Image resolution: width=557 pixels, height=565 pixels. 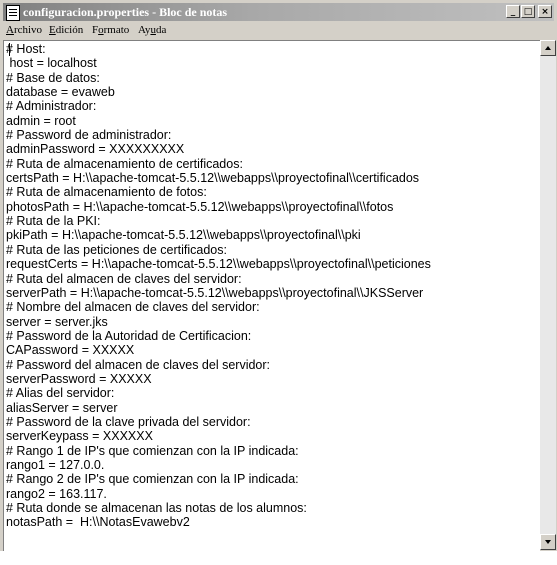 What do you see at coordinates (26, 49) in the screenshot?
I see `editor-line: # Host:` at bounding box center [26, 49].